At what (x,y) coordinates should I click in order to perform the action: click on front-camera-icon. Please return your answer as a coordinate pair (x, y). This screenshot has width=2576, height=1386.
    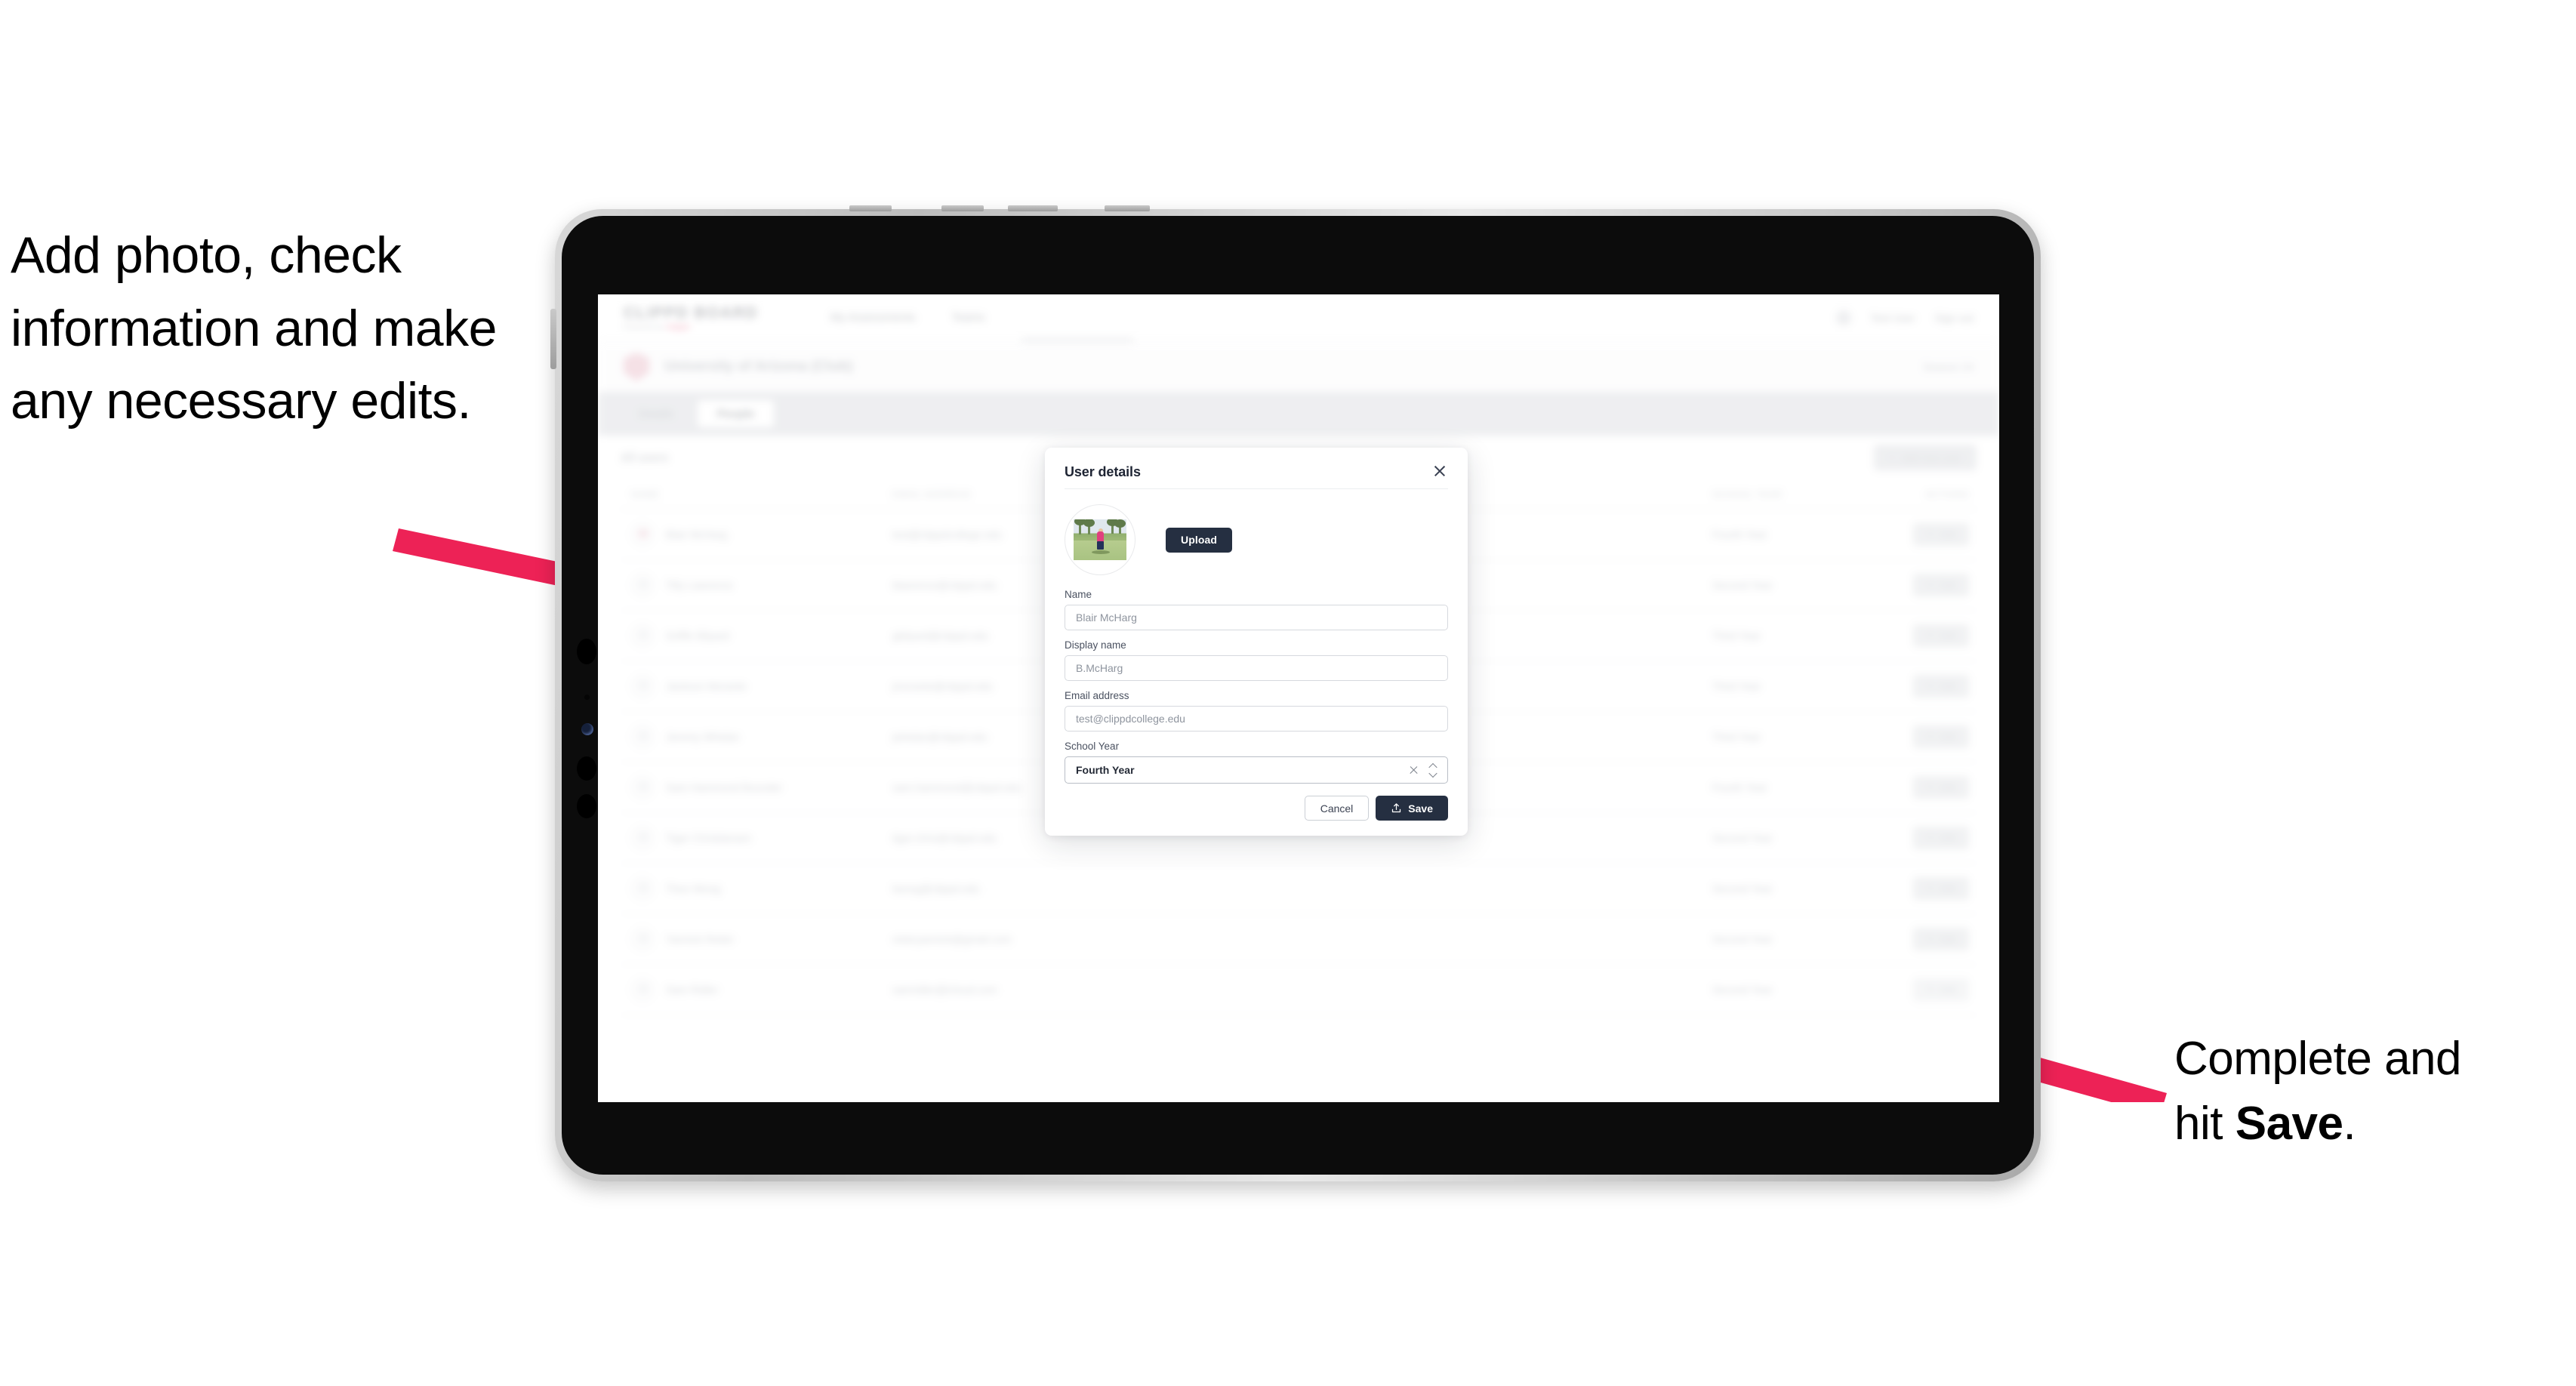
    Looking at the image, I should click on (586, 651).